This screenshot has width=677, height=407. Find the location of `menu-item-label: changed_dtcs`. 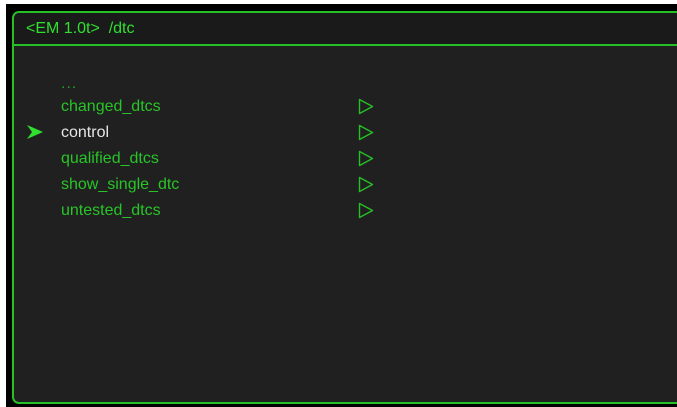

menu-item-label: changed_dtcs is located at coordinates (111, 106).